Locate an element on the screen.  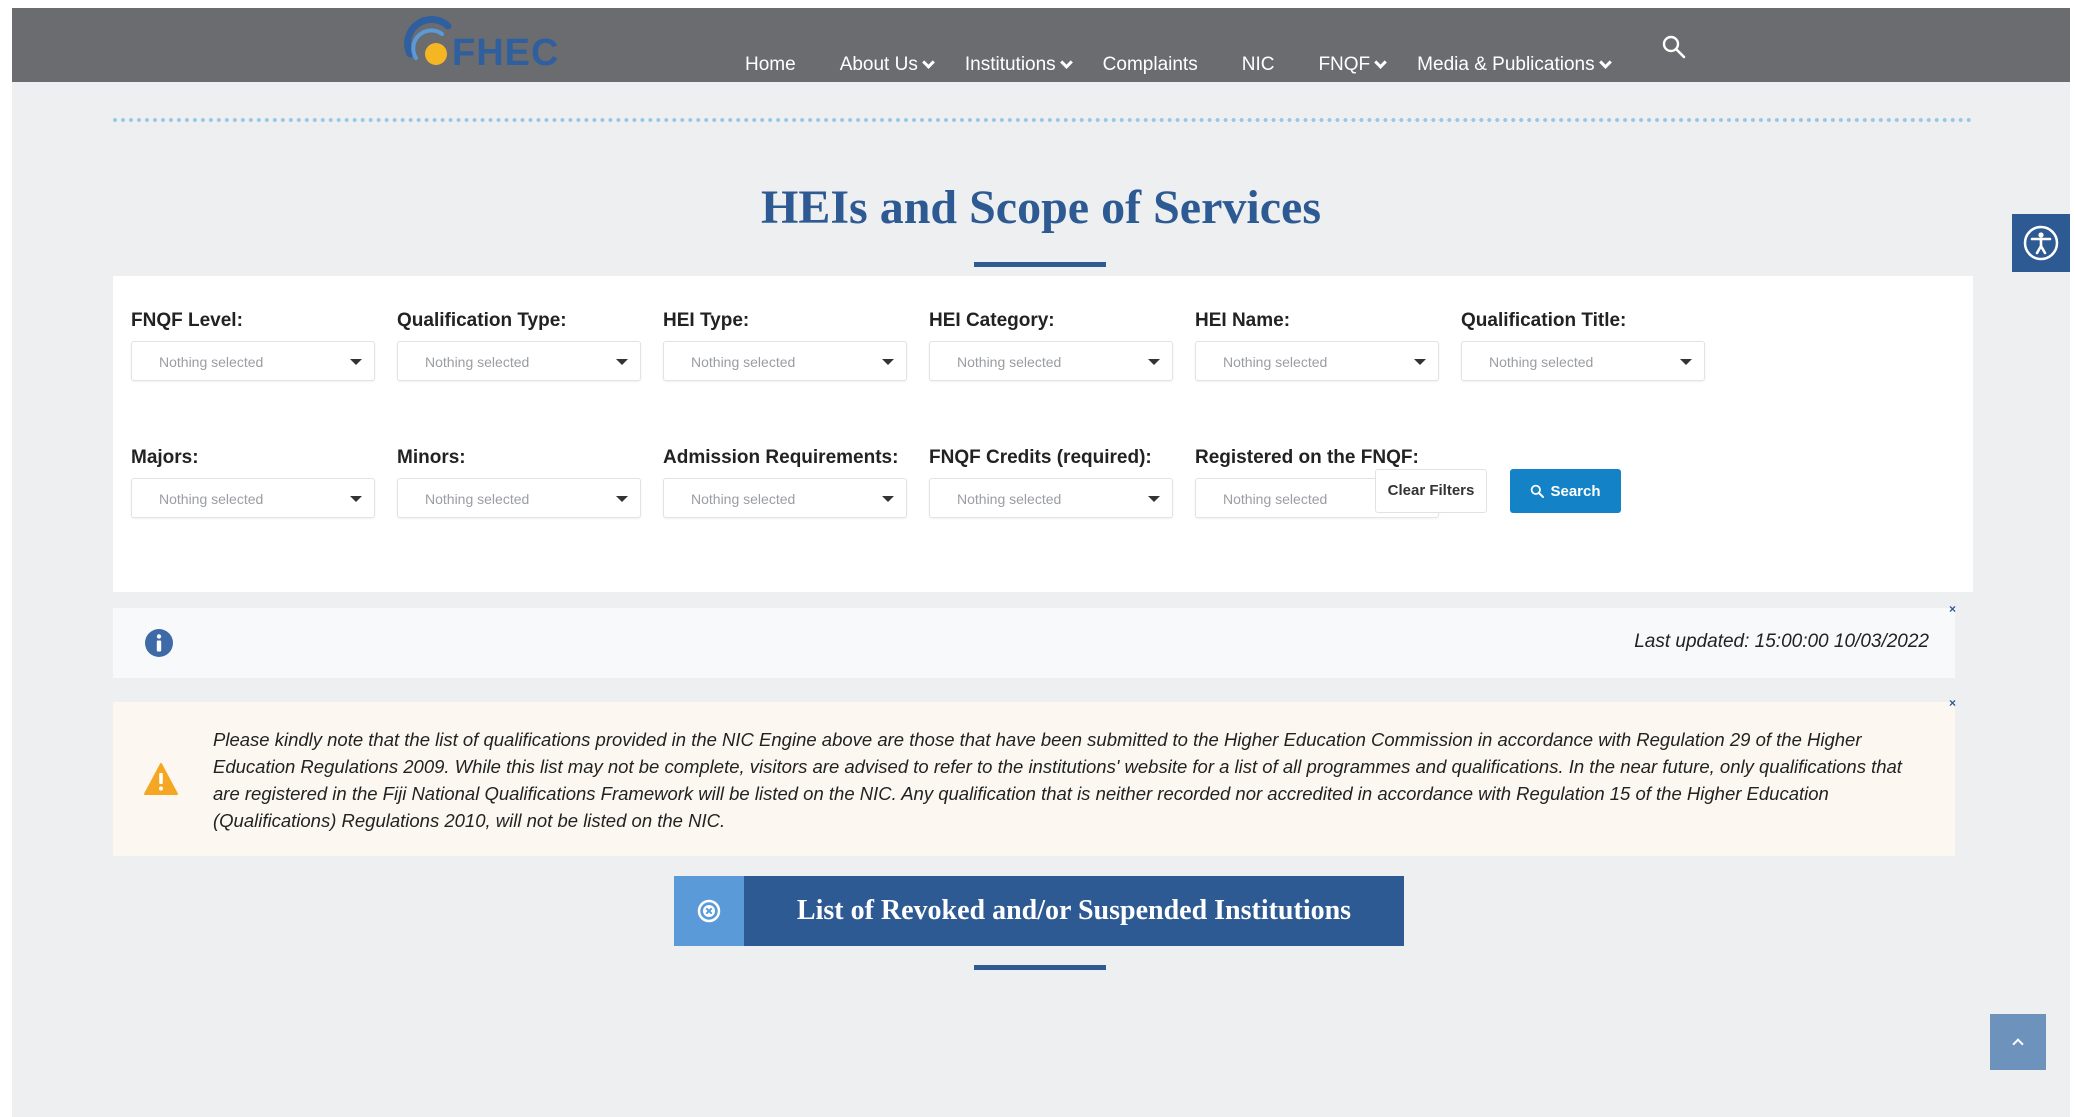
nav-nic-label: NIC is located at coordinates (1258, 64).